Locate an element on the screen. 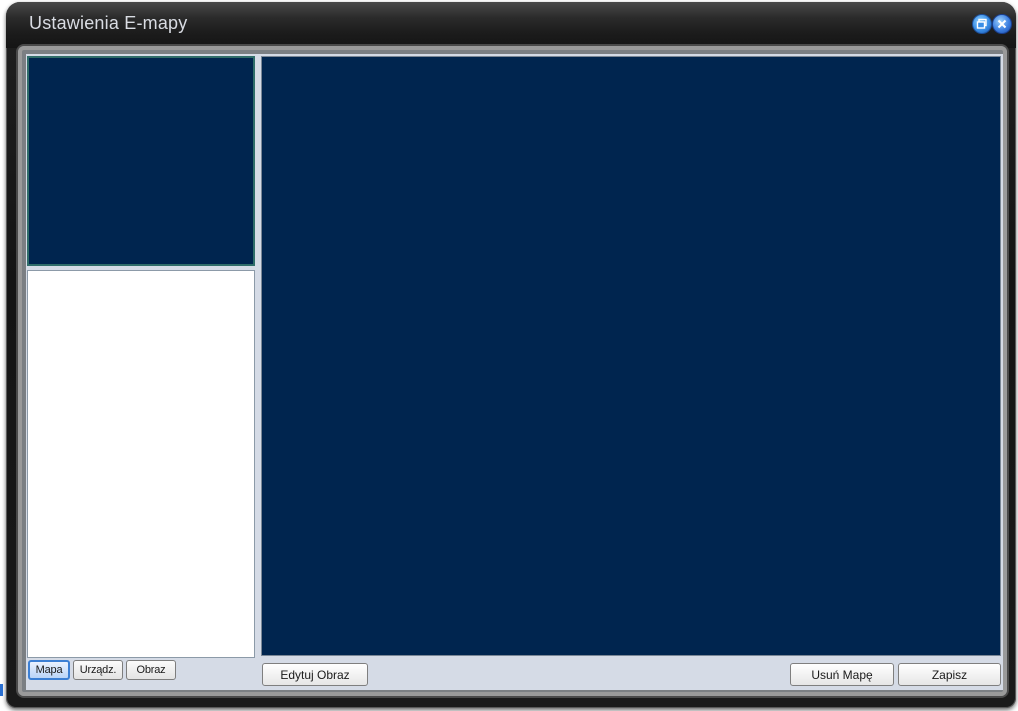  tab-devices: Urządz. is located at coordinates (98, 670).